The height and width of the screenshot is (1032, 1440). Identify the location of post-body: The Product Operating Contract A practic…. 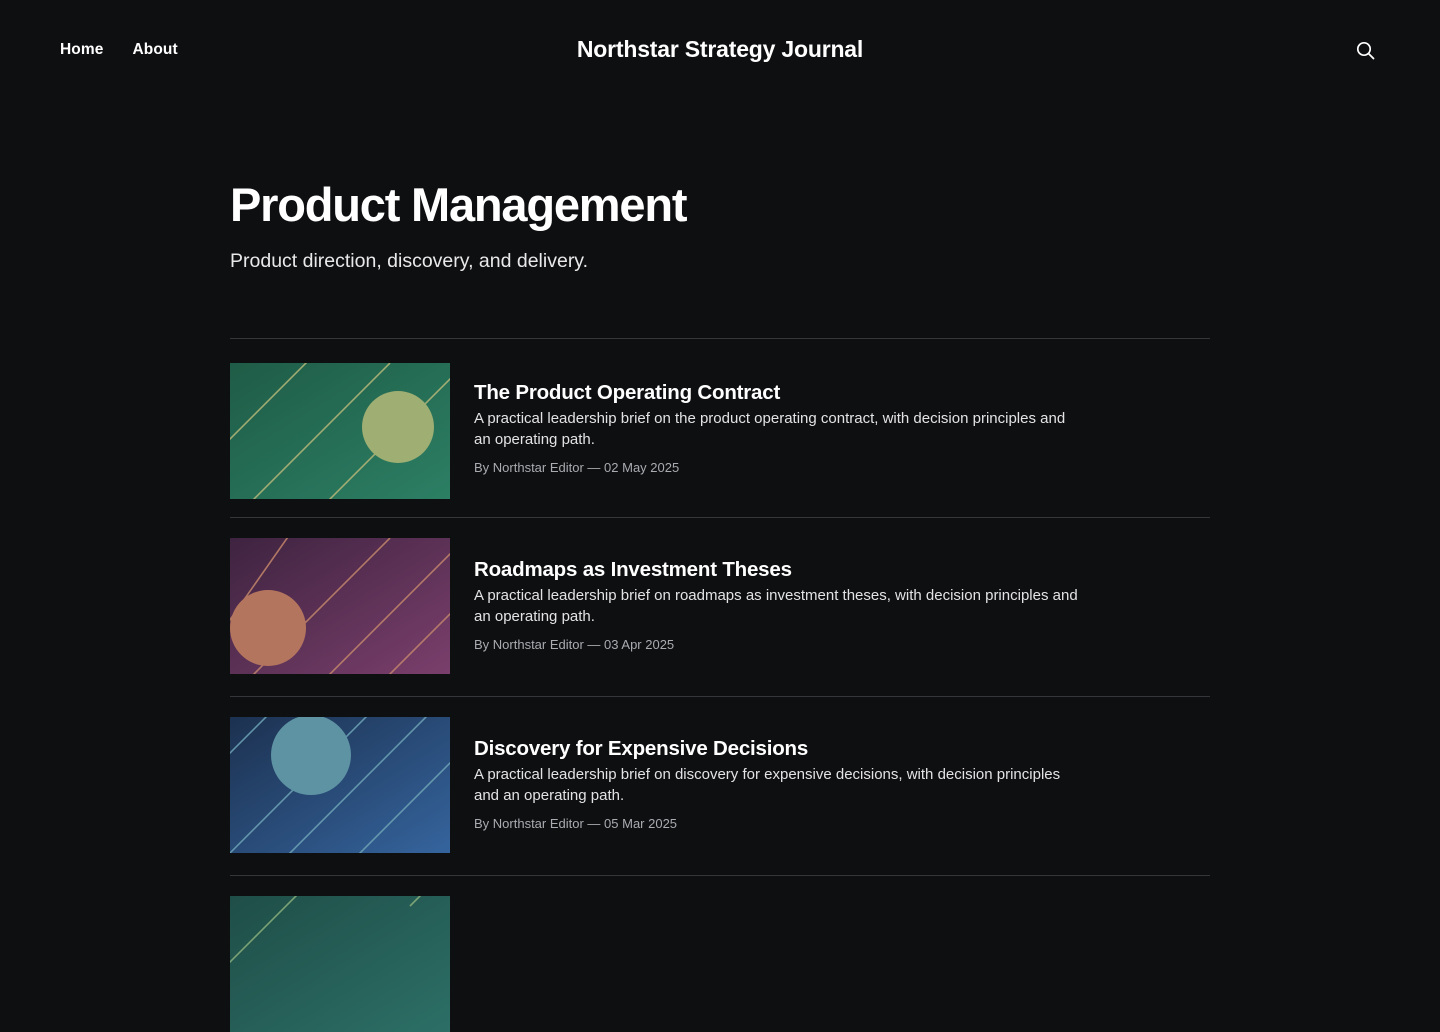
(779, 428).